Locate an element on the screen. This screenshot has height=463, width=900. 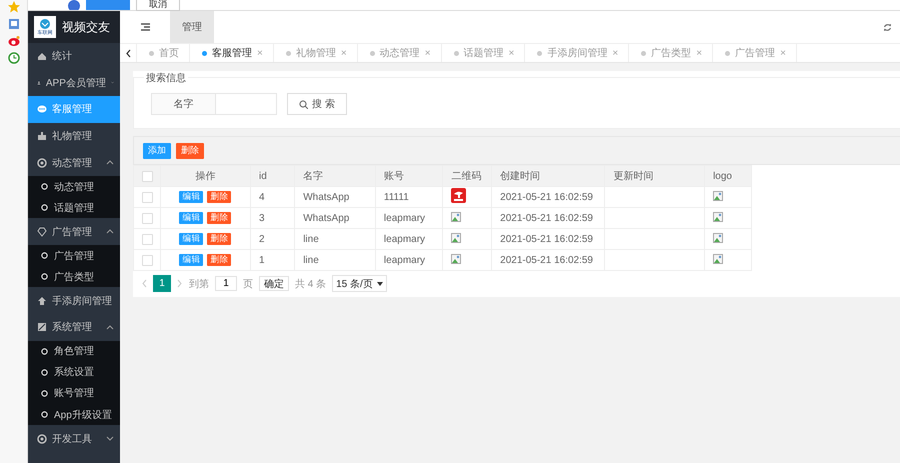
page-size-select: 15 条/页 is located at coordinates (359, 283).